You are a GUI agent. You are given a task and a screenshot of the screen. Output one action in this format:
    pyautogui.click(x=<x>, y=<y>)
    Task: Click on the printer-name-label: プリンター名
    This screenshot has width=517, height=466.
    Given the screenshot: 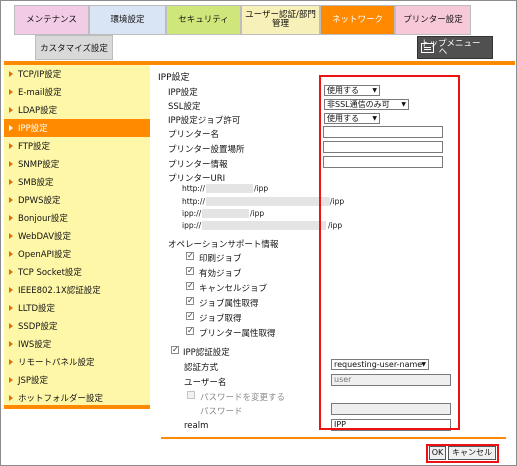 What is the action you would take?
    pyautogui.click(x=194, y=135)
    